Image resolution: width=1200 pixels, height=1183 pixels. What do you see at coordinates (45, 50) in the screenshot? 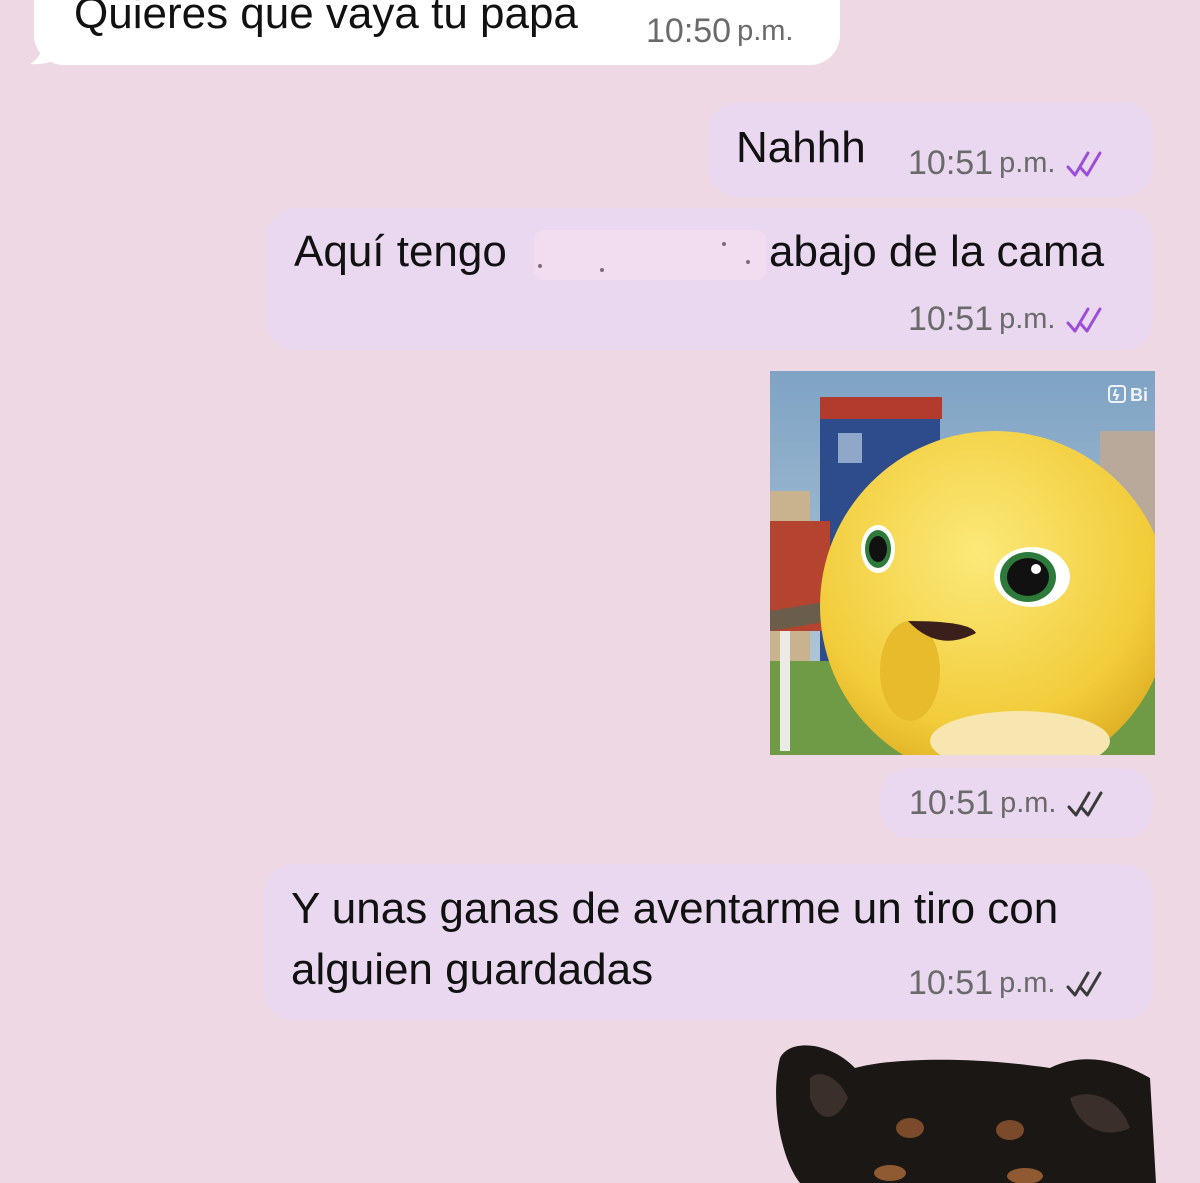
I see `incoming-bubble-tail` at bounding box center [45, 50].